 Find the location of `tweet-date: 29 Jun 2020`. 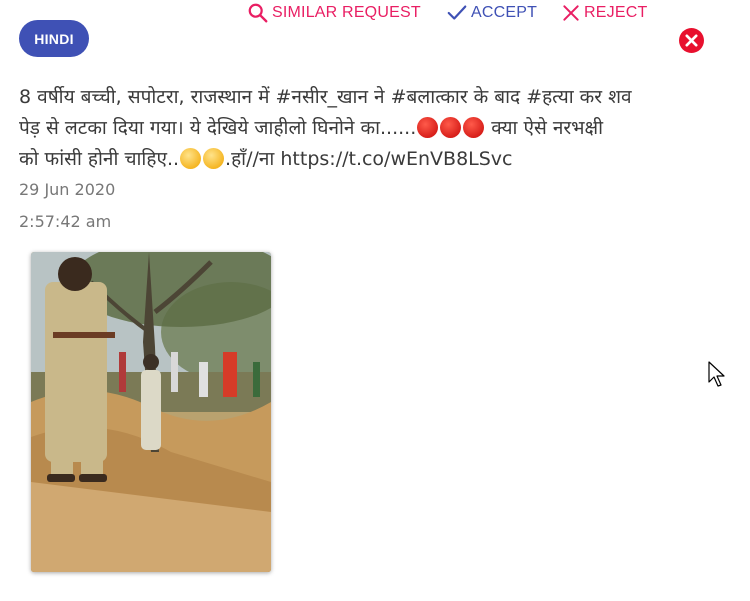

tweet-date: 29 Jun 2020 is located at coordinates (67, 189).